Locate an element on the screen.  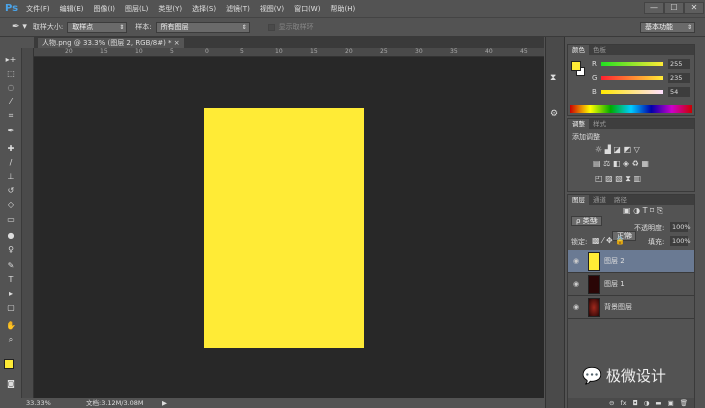
show-ring-label: 显示取样环 is located at coordinates (296, 27).